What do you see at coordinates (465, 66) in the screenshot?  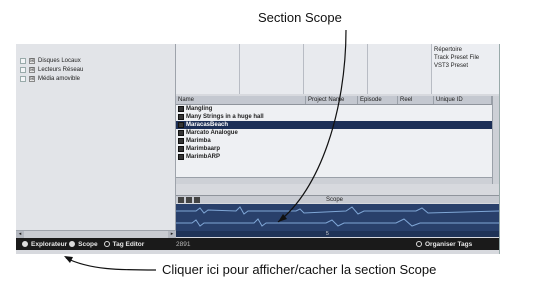 I see `attribute-item: VST3 Preset` at bounding box center [465, 66].